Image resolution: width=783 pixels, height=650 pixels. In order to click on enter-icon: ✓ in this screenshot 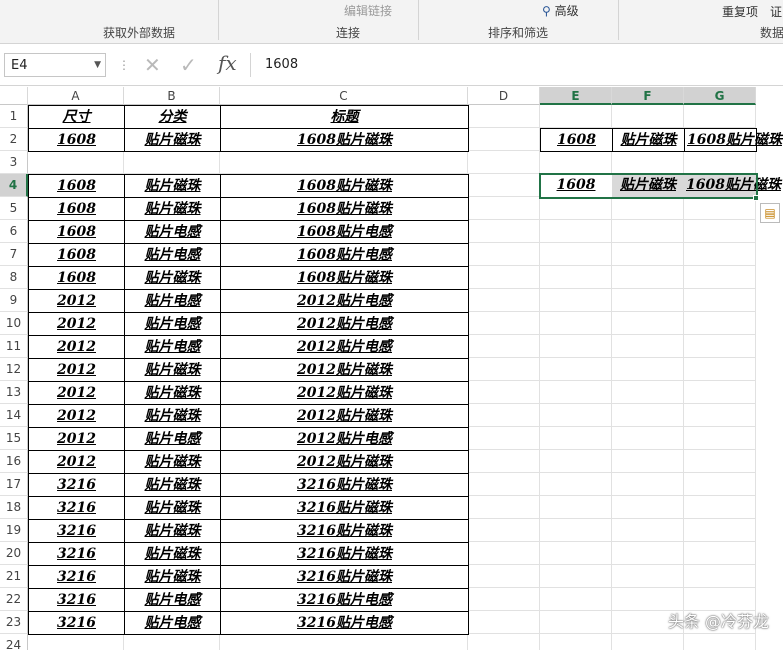, I will do `click(188, 65)`.